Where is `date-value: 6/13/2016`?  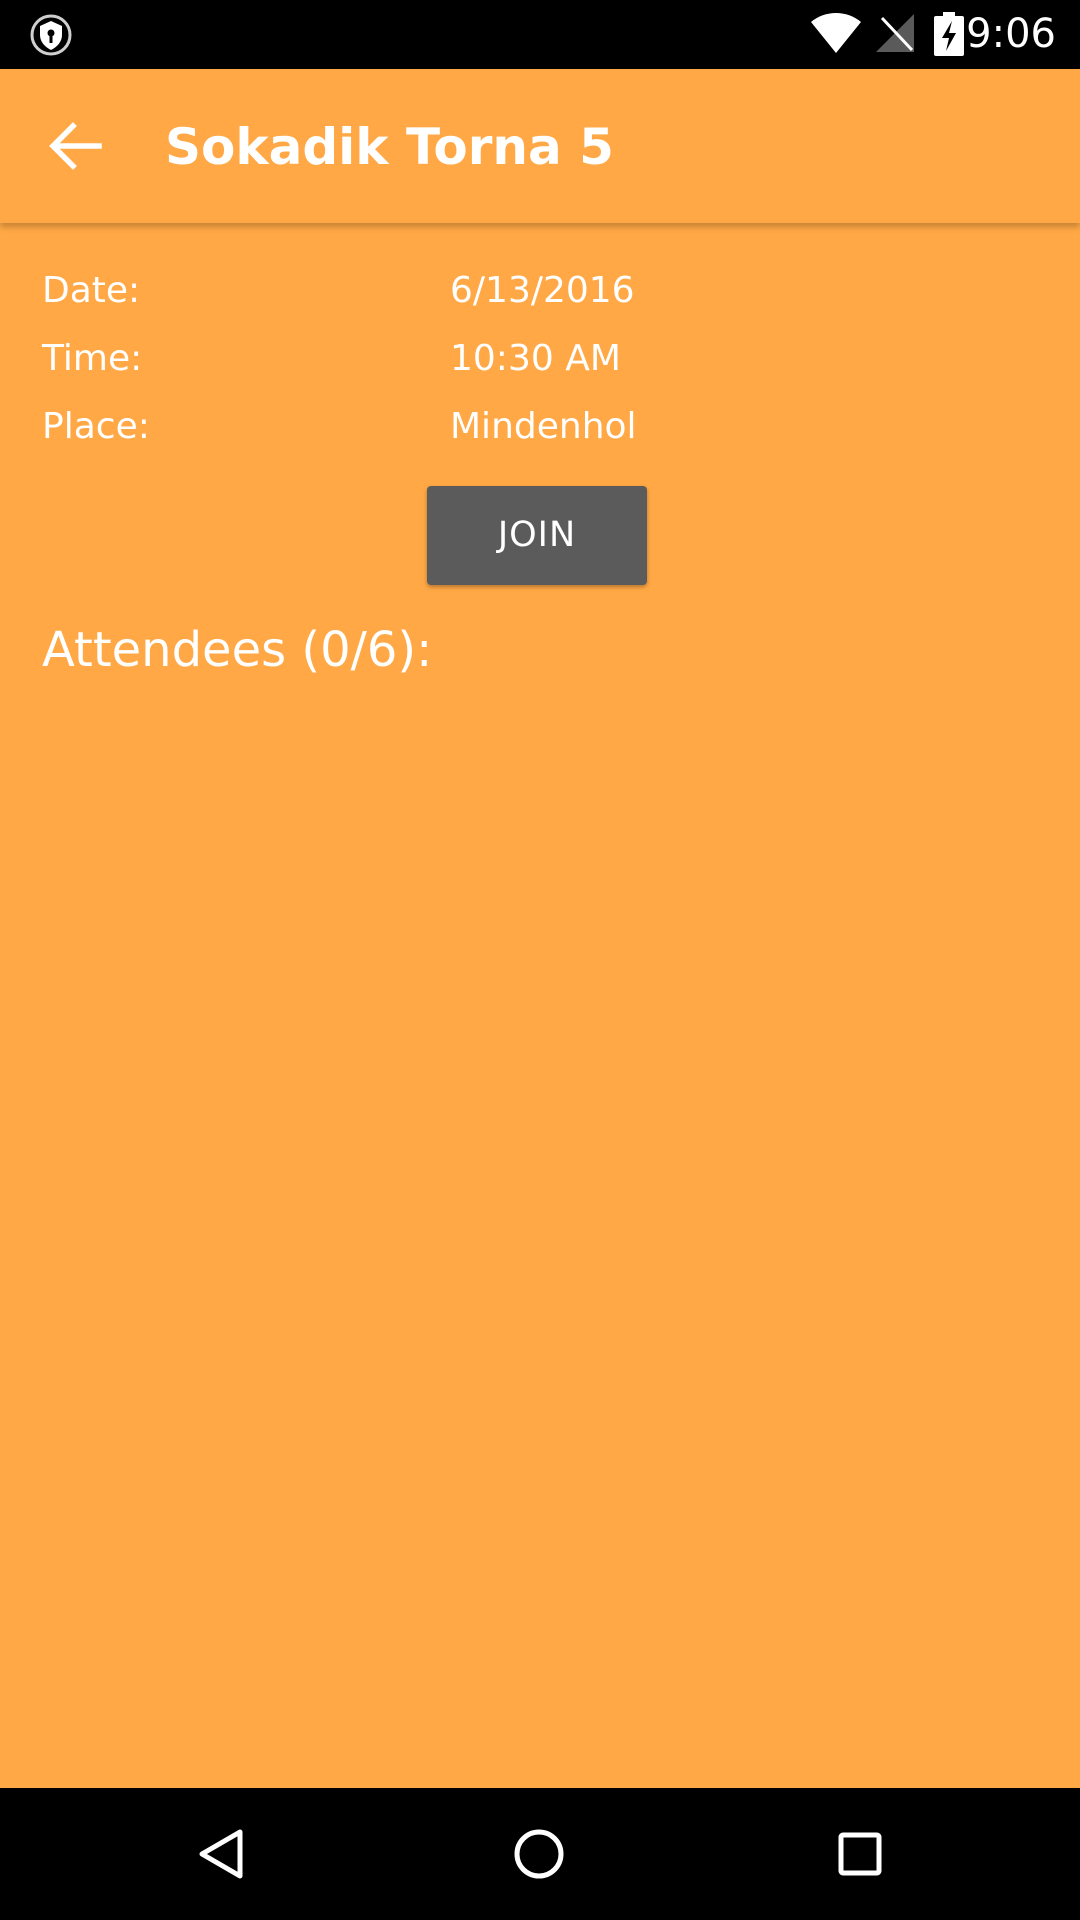
date-value: 6/13/2016 is located at coordinates (542, 290).